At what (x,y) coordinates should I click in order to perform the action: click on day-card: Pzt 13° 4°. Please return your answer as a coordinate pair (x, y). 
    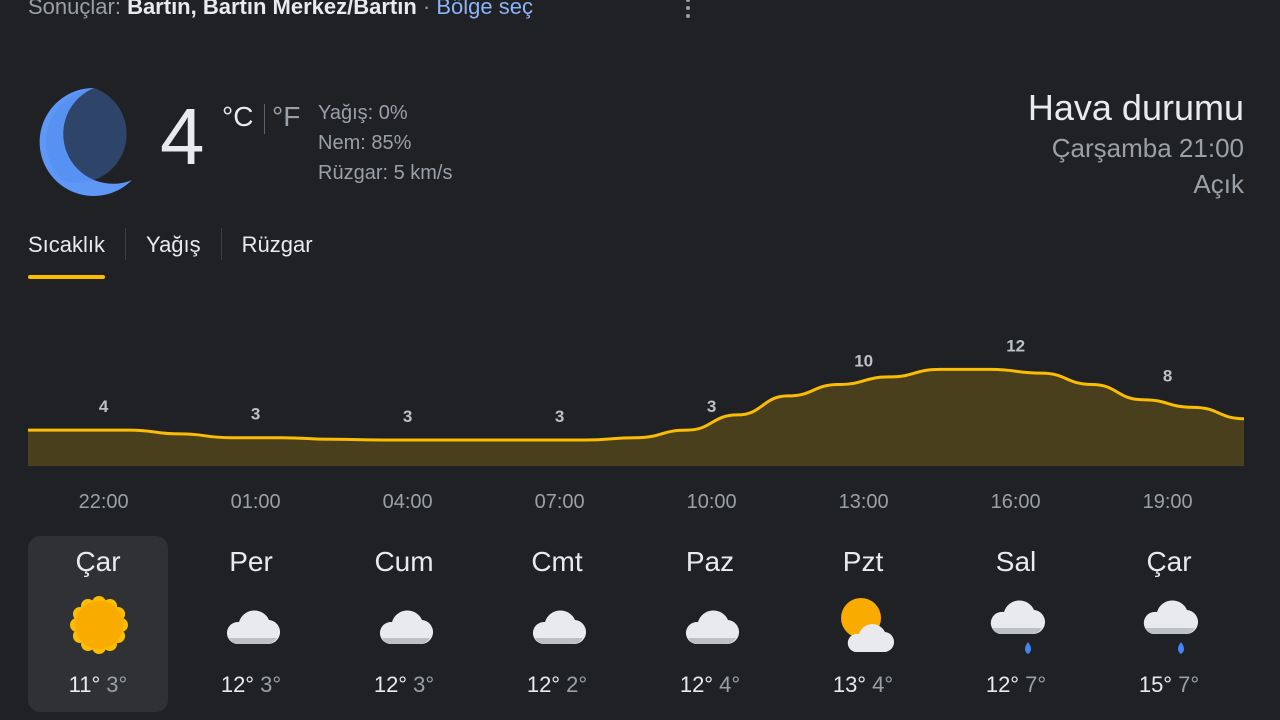
    Looking at the image, I should click on (863, 624).